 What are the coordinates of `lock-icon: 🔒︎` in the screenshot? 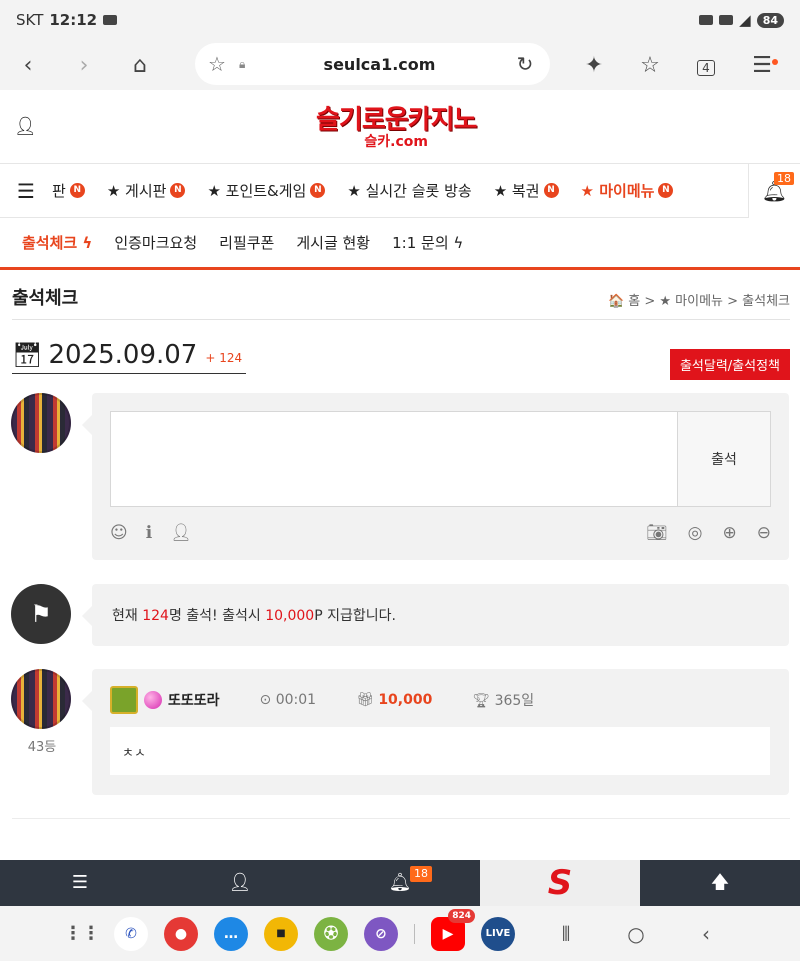 It's located at (242, 63).